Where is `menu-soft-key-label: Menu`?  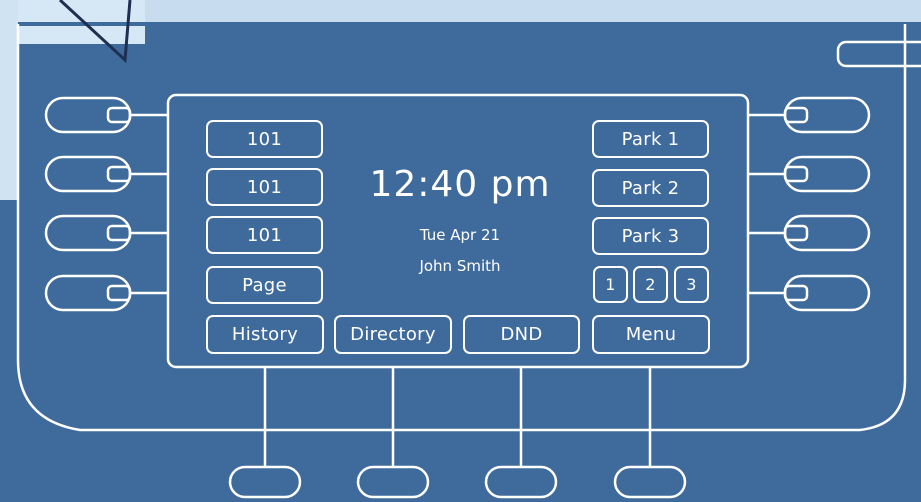
menu-soft-key-label: Menu is located at coordinates (651, 334).